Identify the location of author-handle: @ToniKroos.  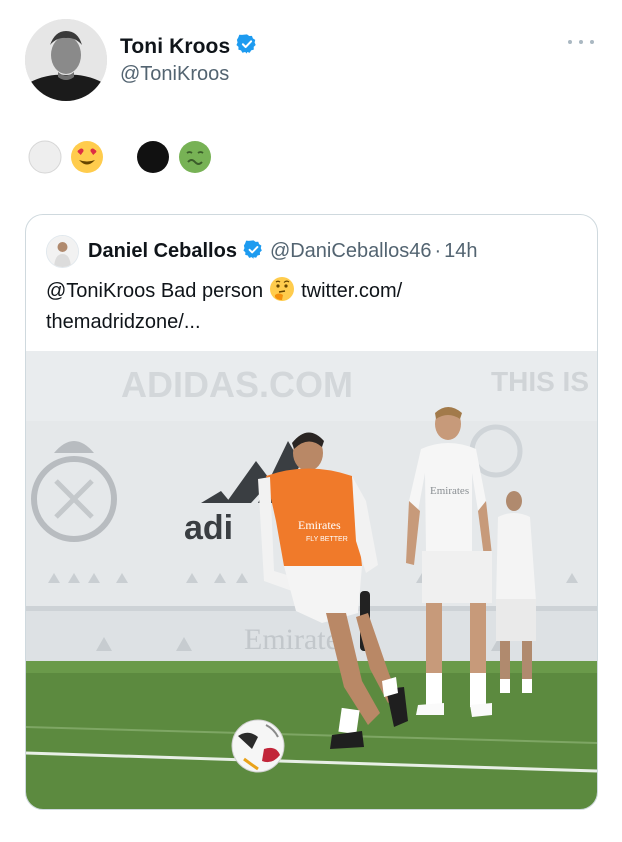
(174, 74).